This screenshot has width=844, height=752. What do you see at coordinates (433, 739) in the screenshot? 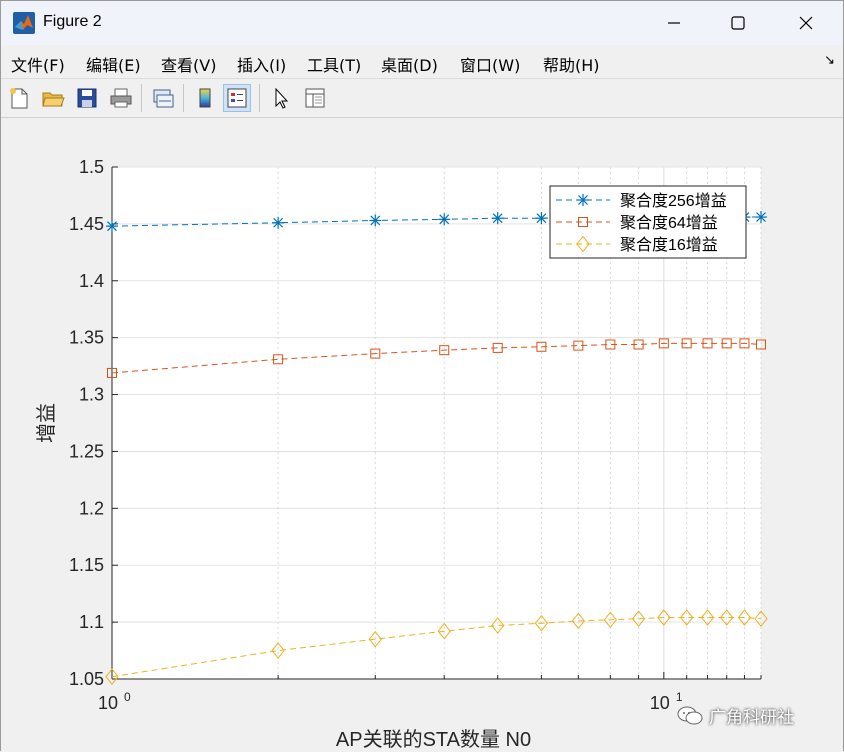
I see `x-axis-label: AP关联的STA数量 N0` at bounding box center [433, 739].